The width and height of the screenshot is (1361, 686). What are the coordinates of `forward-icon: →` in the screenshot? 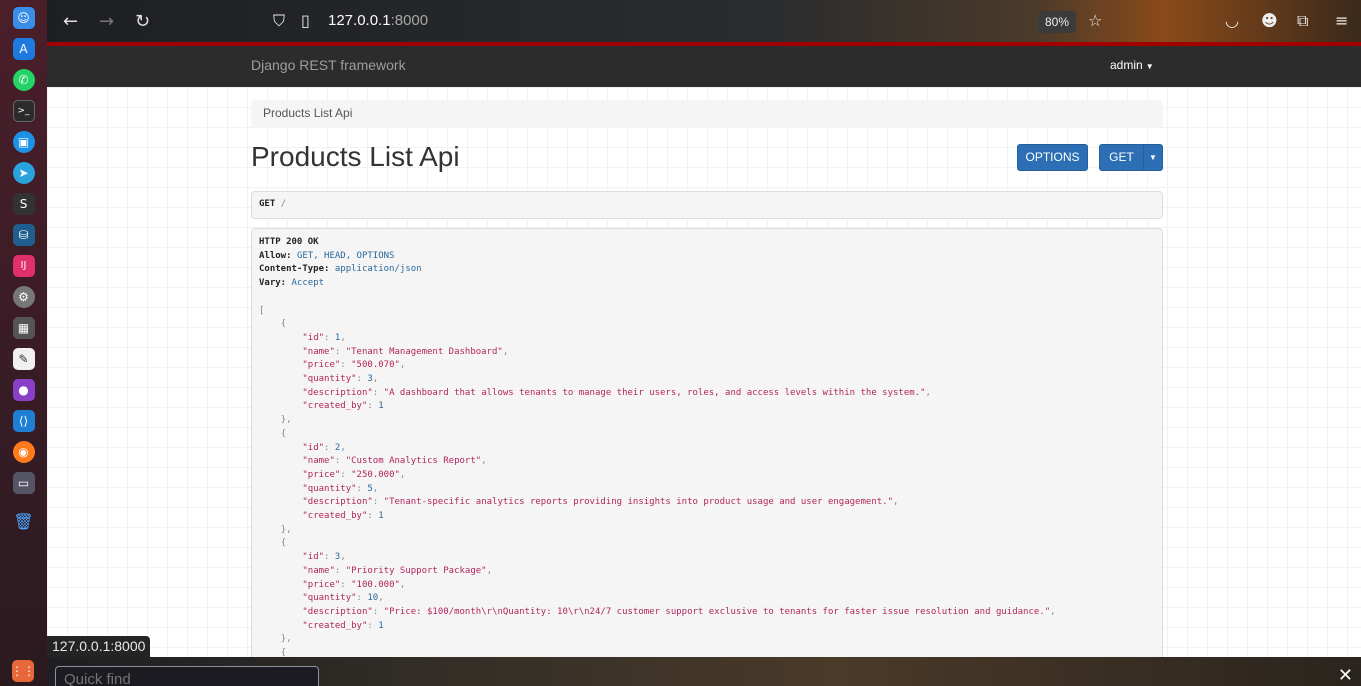 It's located at (106, 21).